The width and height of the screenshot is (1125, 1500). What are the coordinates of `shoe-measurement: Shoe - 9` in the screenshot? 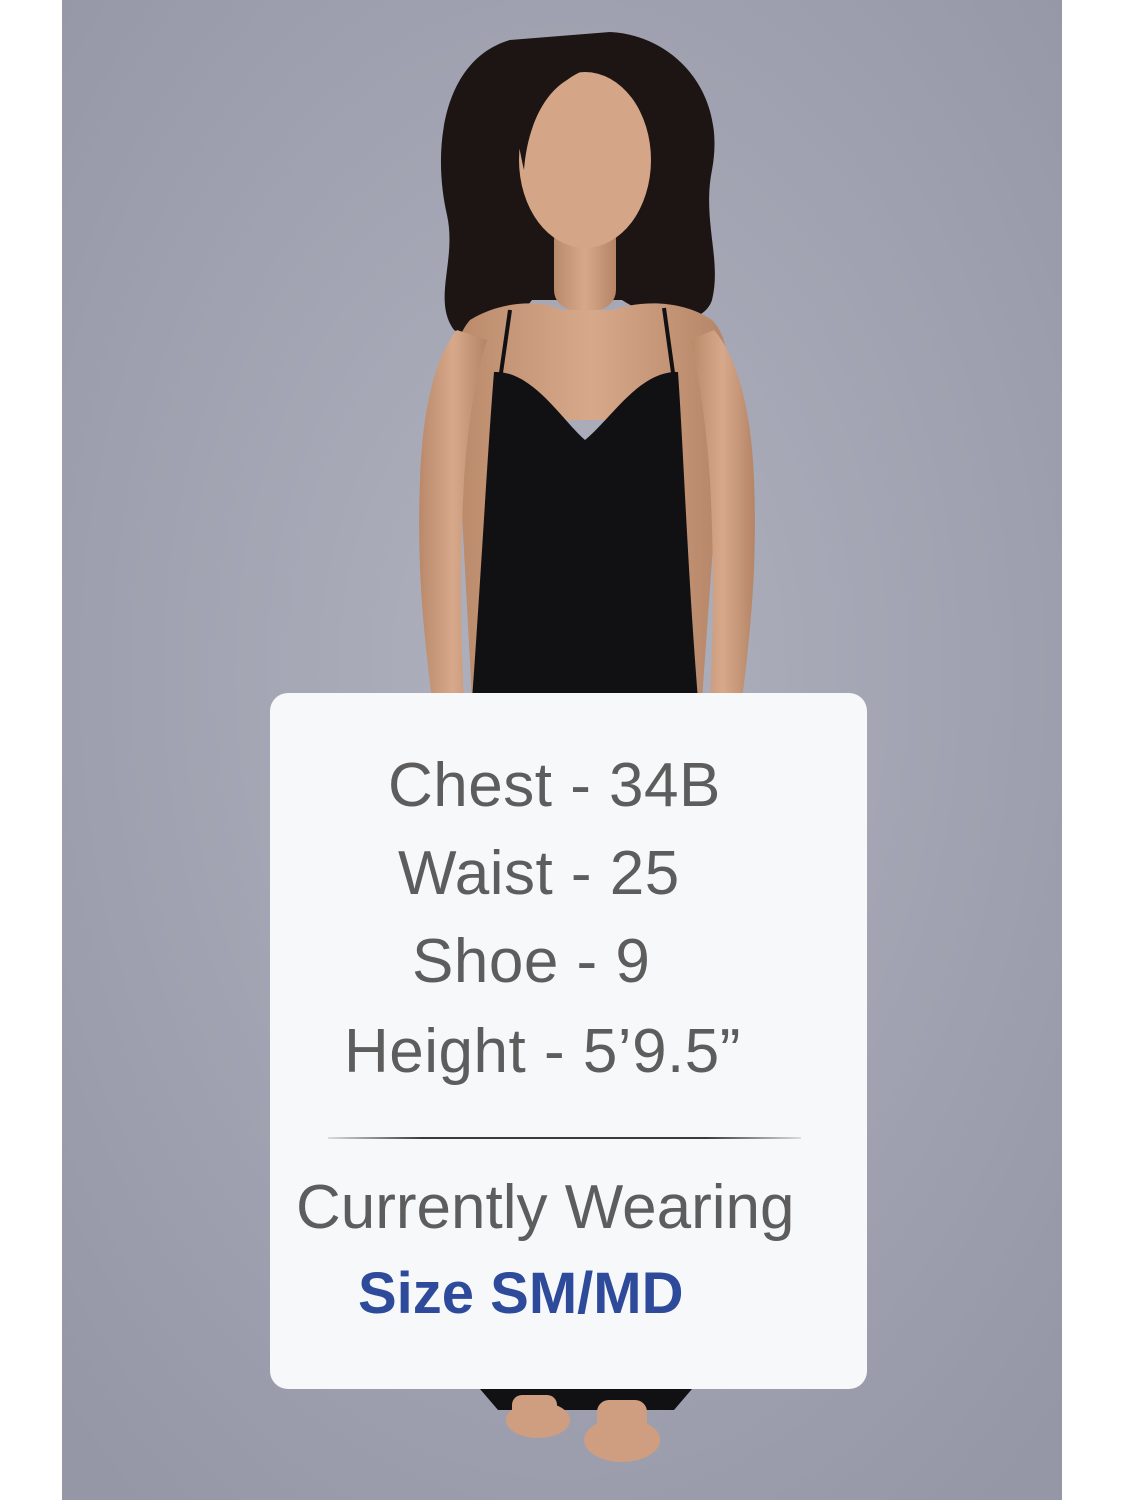 It's located at (531, 961).